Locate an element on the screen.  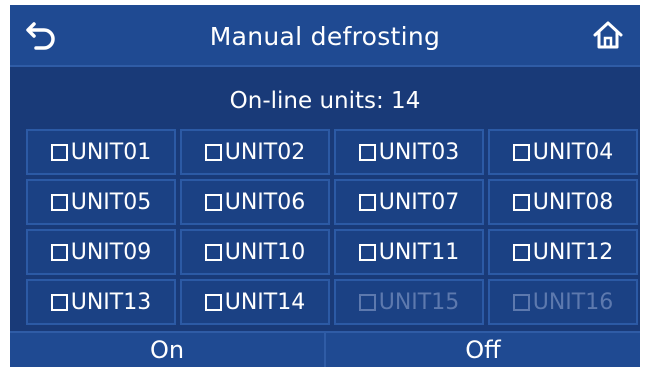
unit-checkbox-unit14: UNIT14 is located at coordinates (255, 302).